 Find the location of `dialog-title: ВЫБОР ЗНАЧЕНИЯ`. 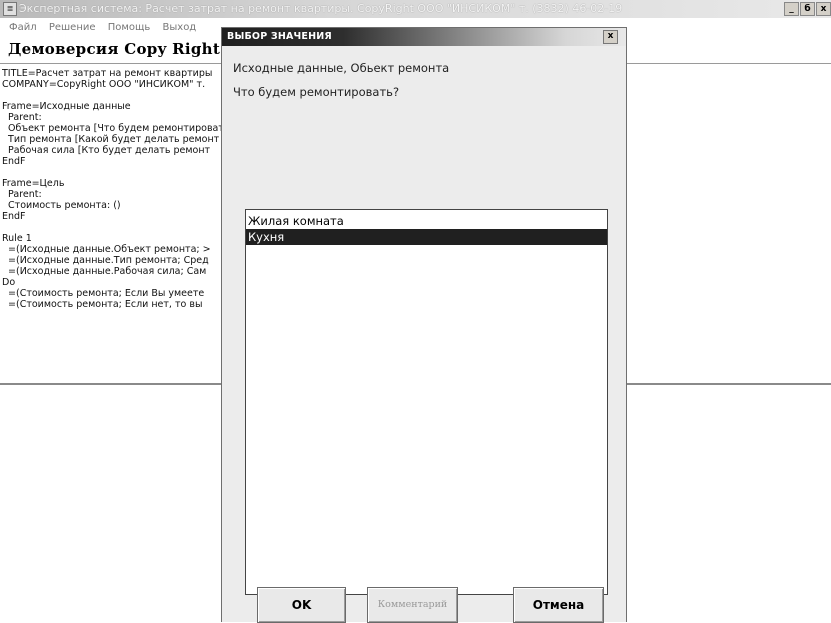

dialog-title: ВЫБОР ЗНАЧЕНИЯ is located at coordinates (279, 36).